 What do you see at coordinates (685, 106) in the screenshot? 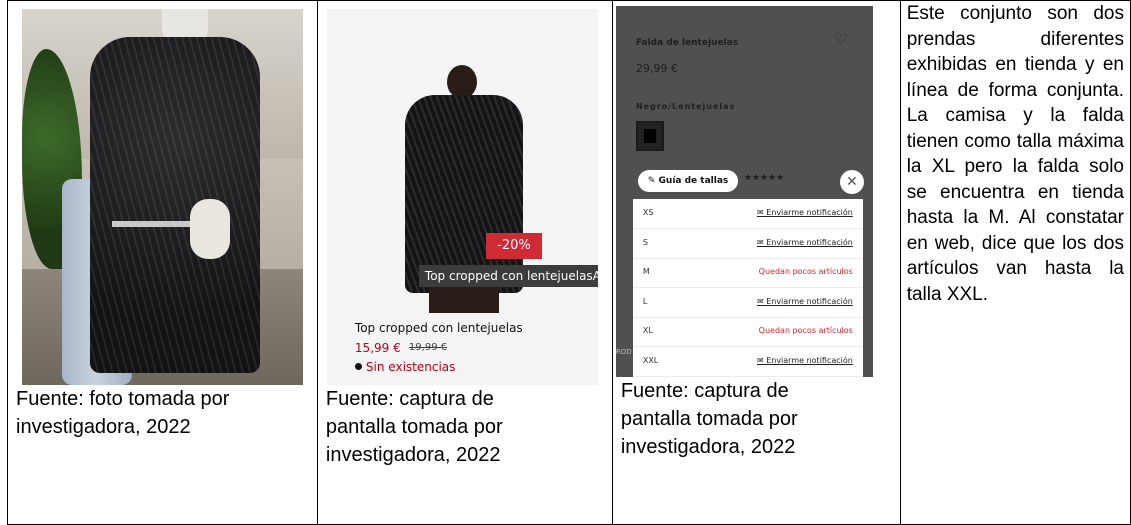
I see `skirt-color: Negro/Lentejuelas` at bounding box center [685, 106].